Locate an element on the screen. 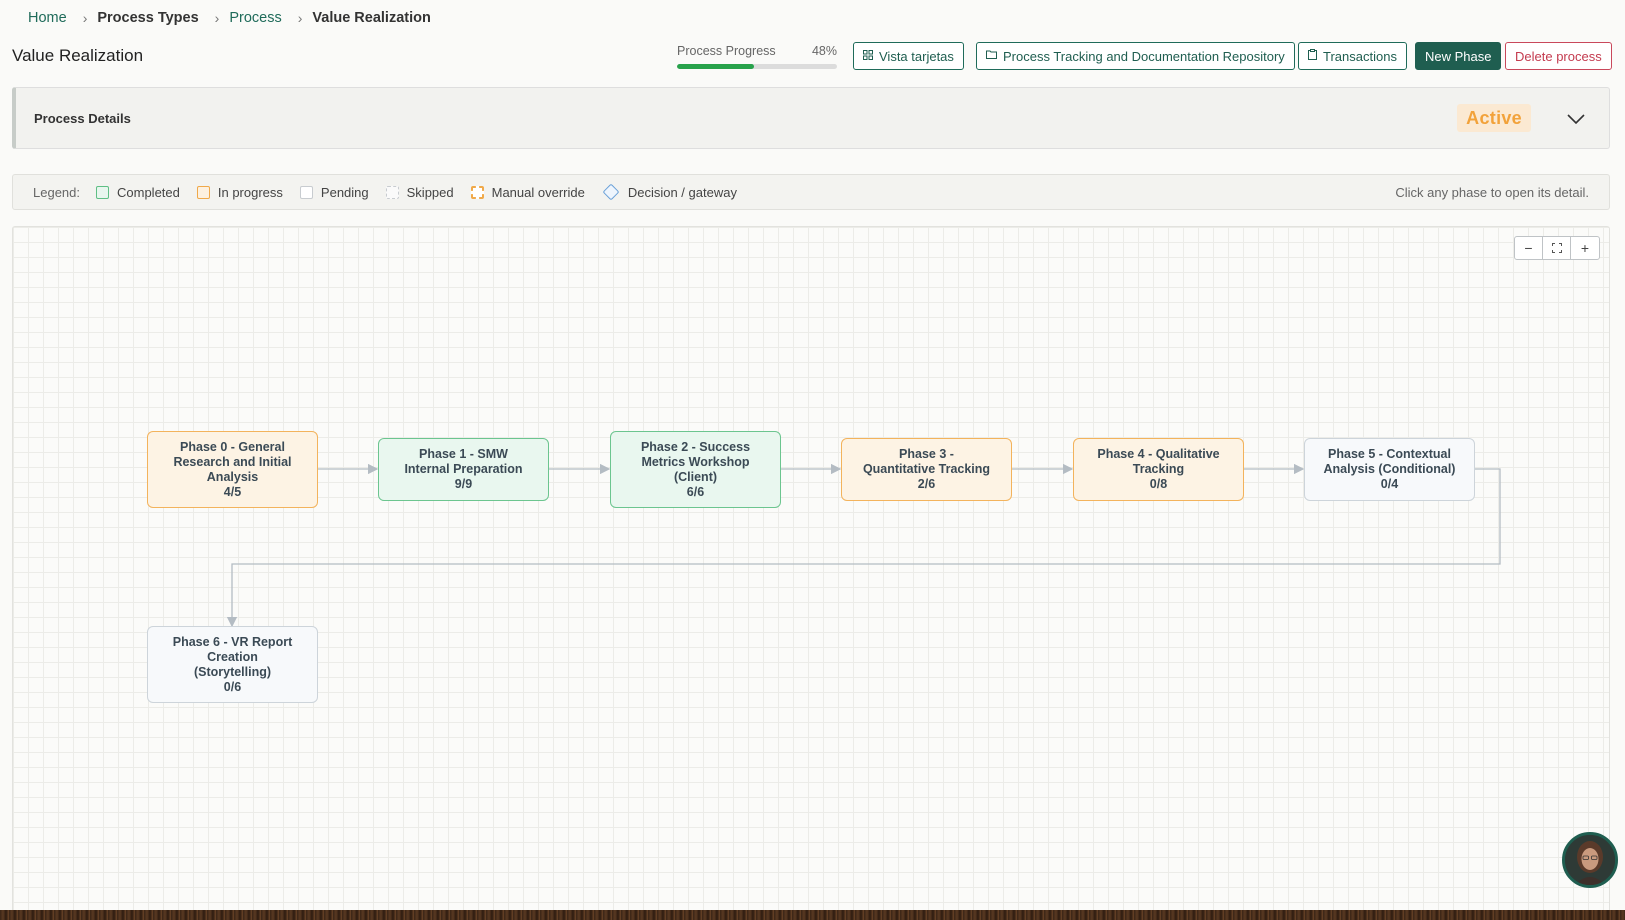 The width and height of the screenshot is (1625, 920). phase-title-line: Phase 1 - SMW is located at coordinates (463, 454).